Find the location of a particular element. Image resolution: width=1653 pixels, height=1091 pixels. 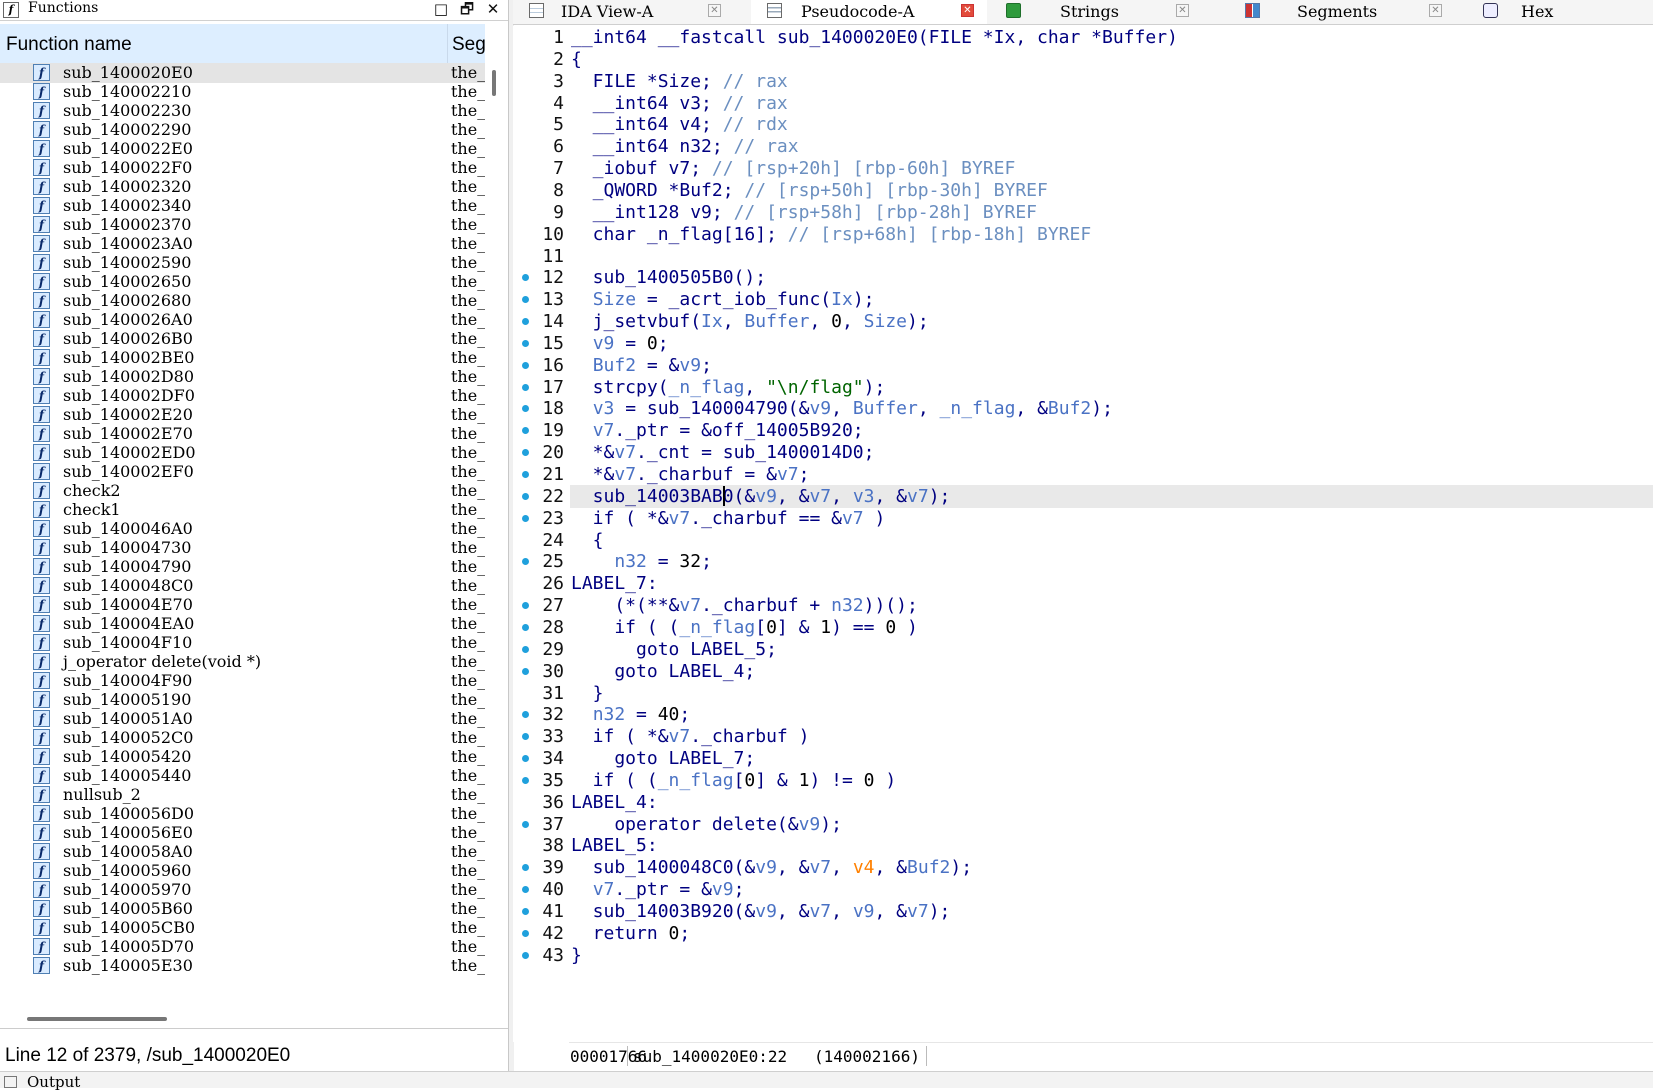

function-row: f sub_1400052C0 the_ is located at coordinates (242, 738).